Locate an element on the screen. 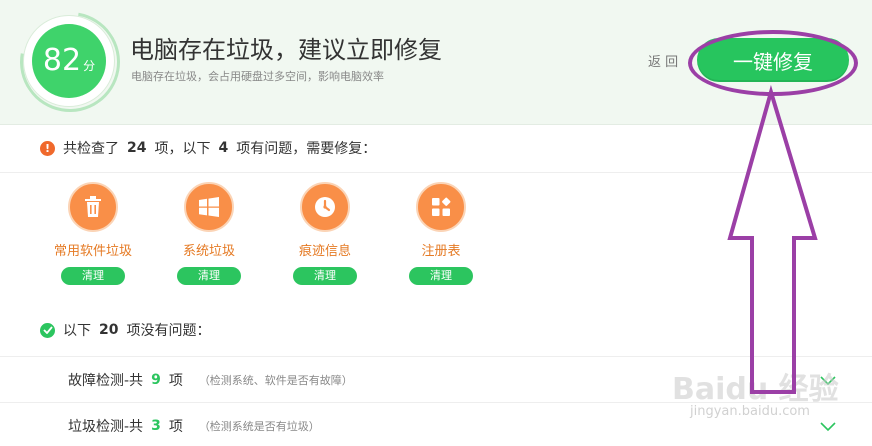 Image resolution: width=872 pixels, height=446 pixels. summary-text-2: 项，以下 is located at coordinates (182, 149).